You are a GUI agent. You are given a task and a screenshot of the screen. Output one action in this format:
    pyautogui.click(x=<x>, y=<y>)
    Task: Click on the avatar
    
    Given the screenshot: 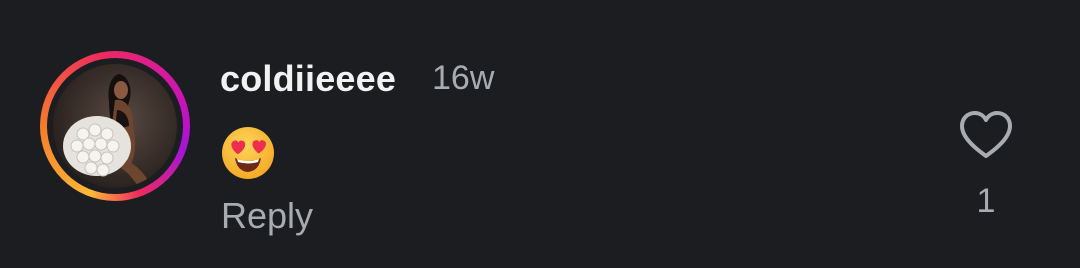 What is the action you would take?
    pyautogui.click(x=115, y=126)
    